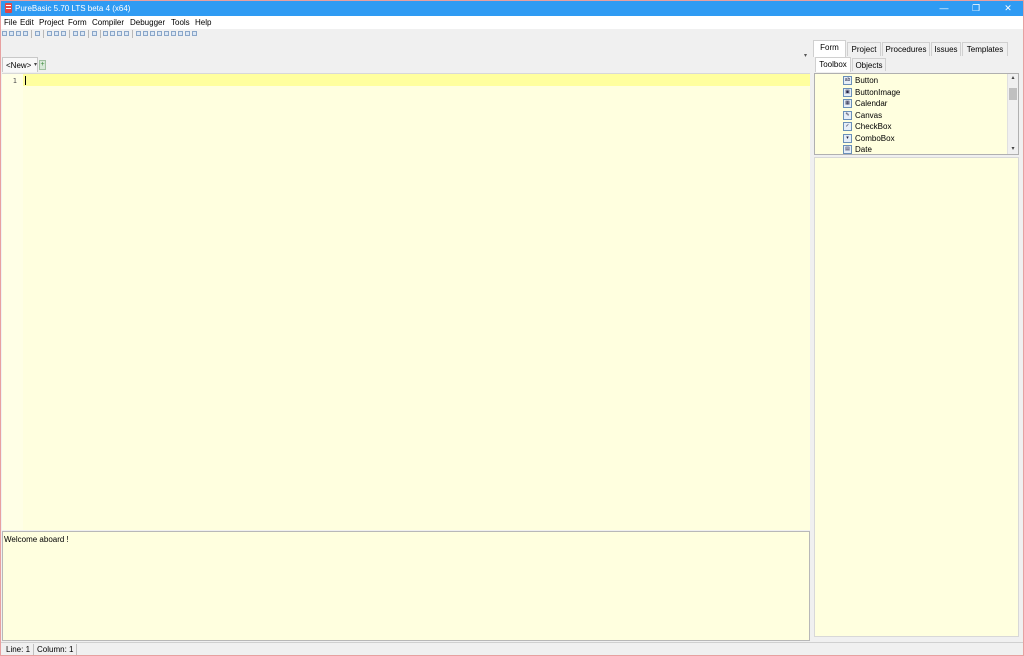  What do you see at coordinates (864, 49) in the screenshot?
I see `tab-project: Project` at bounding box center [864, 49].